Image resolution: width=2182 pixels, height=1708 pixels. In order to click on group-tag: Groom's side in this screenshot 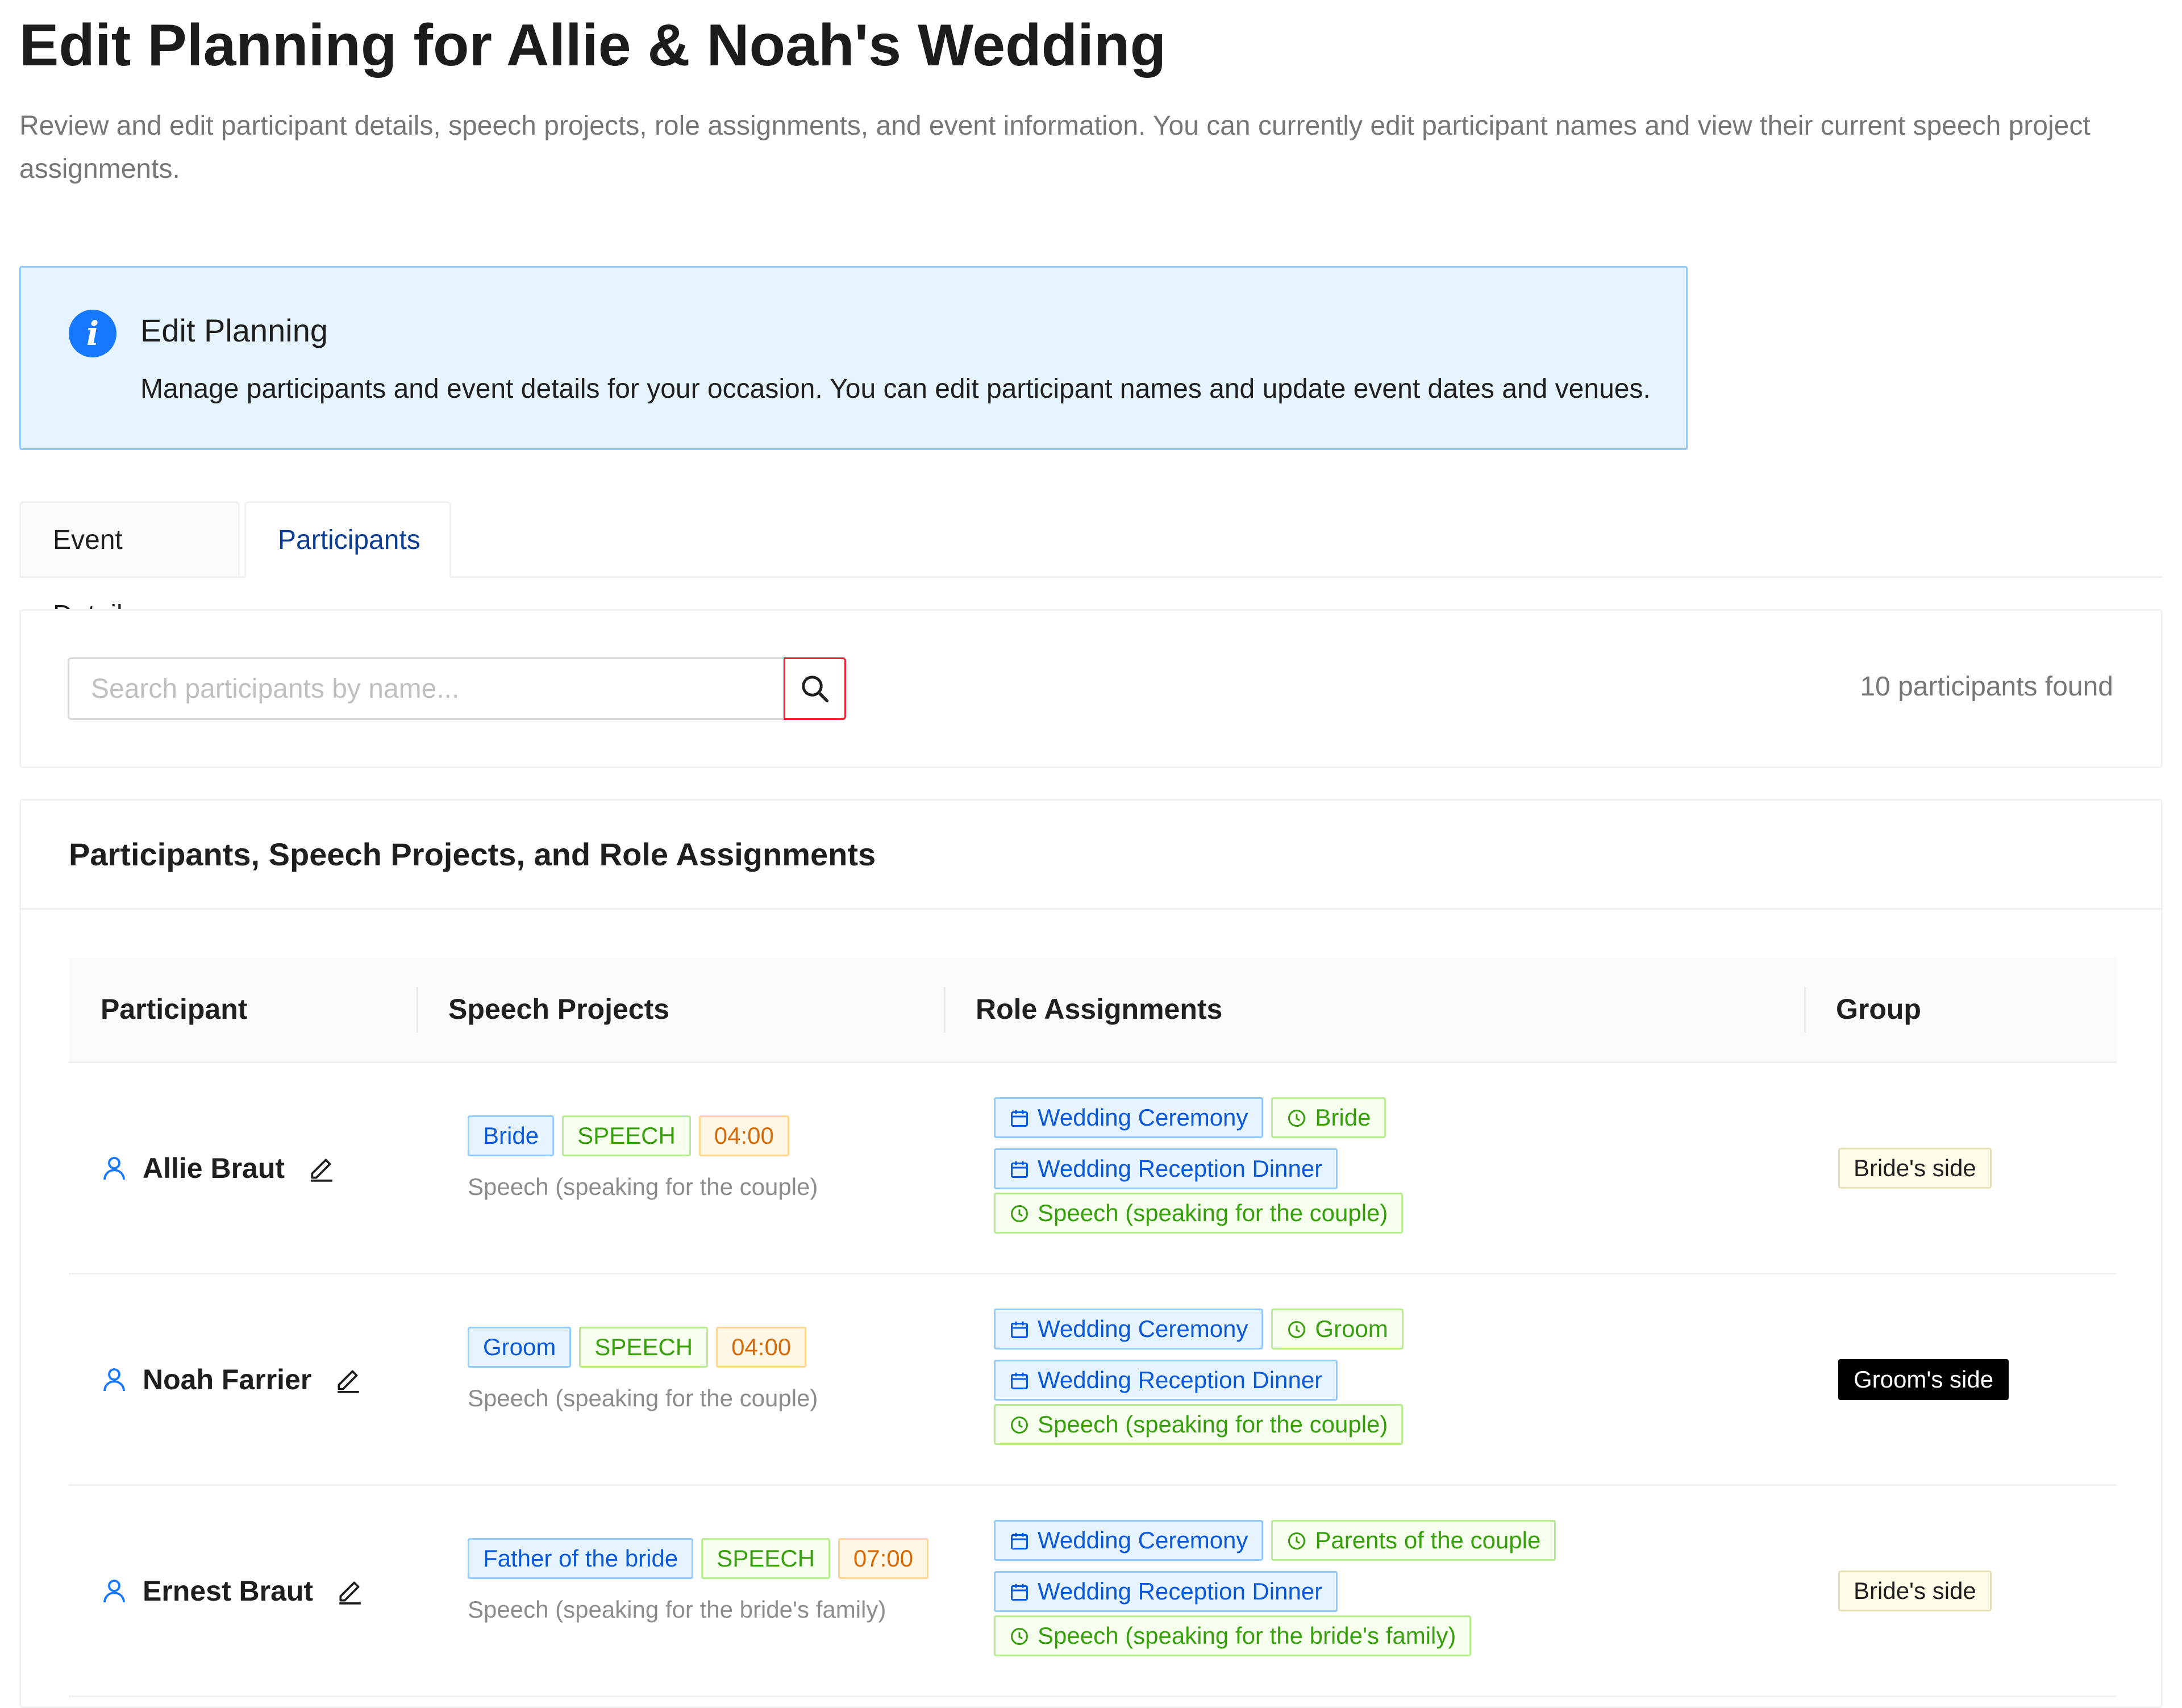, I will do `click(1923, 1380)`.